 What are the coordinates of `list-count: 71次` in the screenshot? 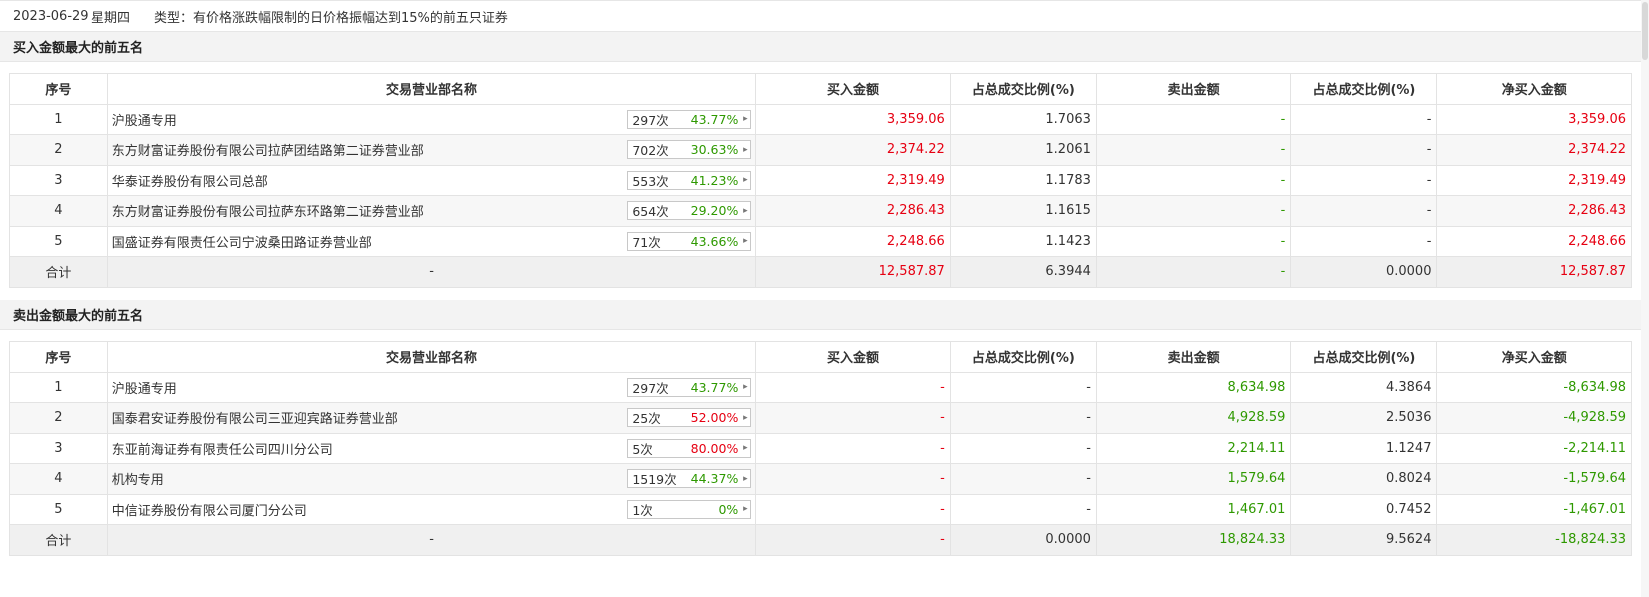 It's located at (646, 242).